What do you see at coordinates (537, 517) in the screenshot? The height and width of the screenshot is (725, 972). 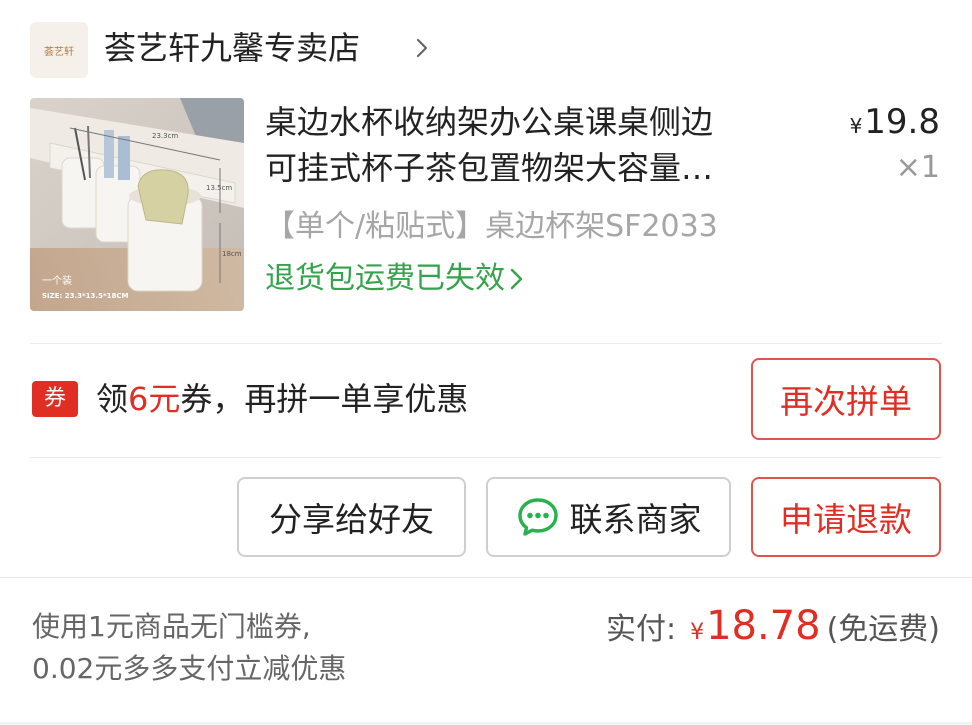 I see `chat-bubble-icon` at bounding box center [537, 517].